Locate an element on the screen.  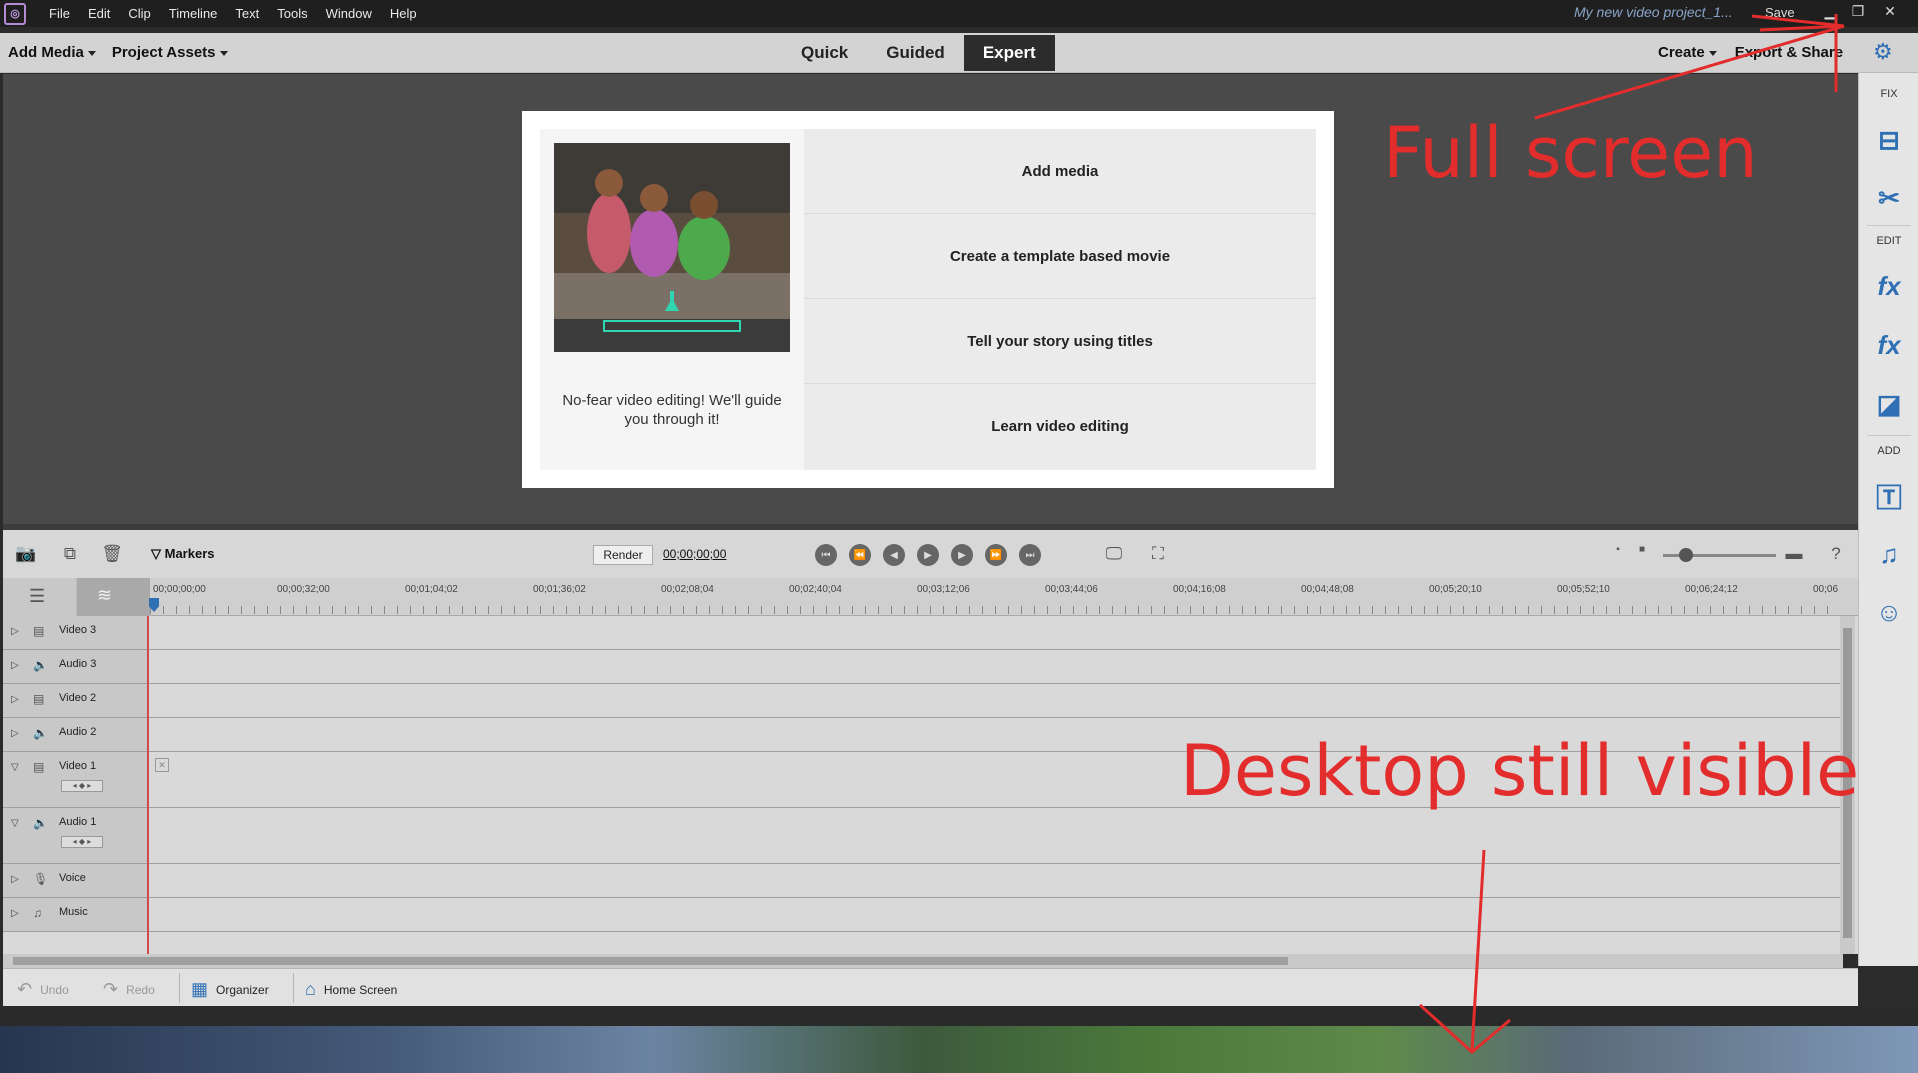
zoom-out-small-icon: ▪ is located at coordinates (1618, 554).